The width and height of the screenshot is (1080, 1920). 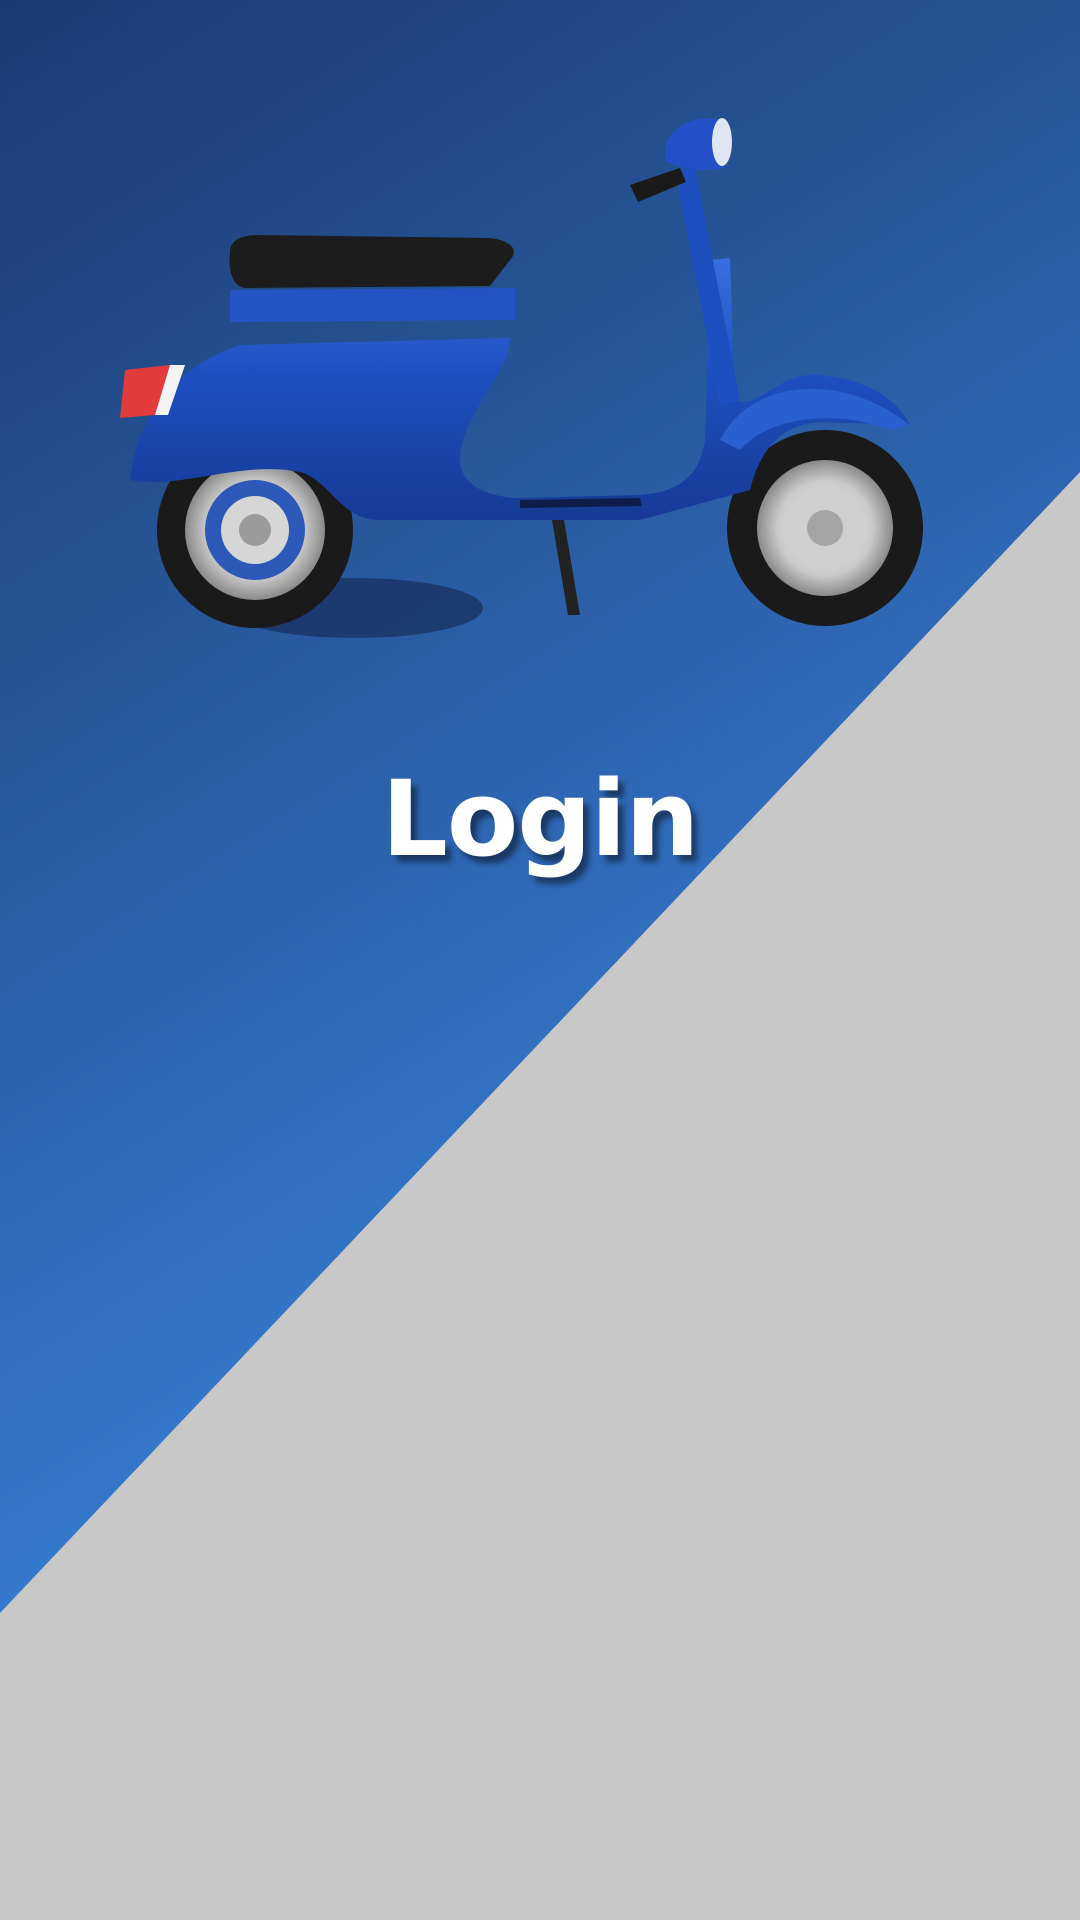 I want to click on headlamp, so click(x=698, y=144).